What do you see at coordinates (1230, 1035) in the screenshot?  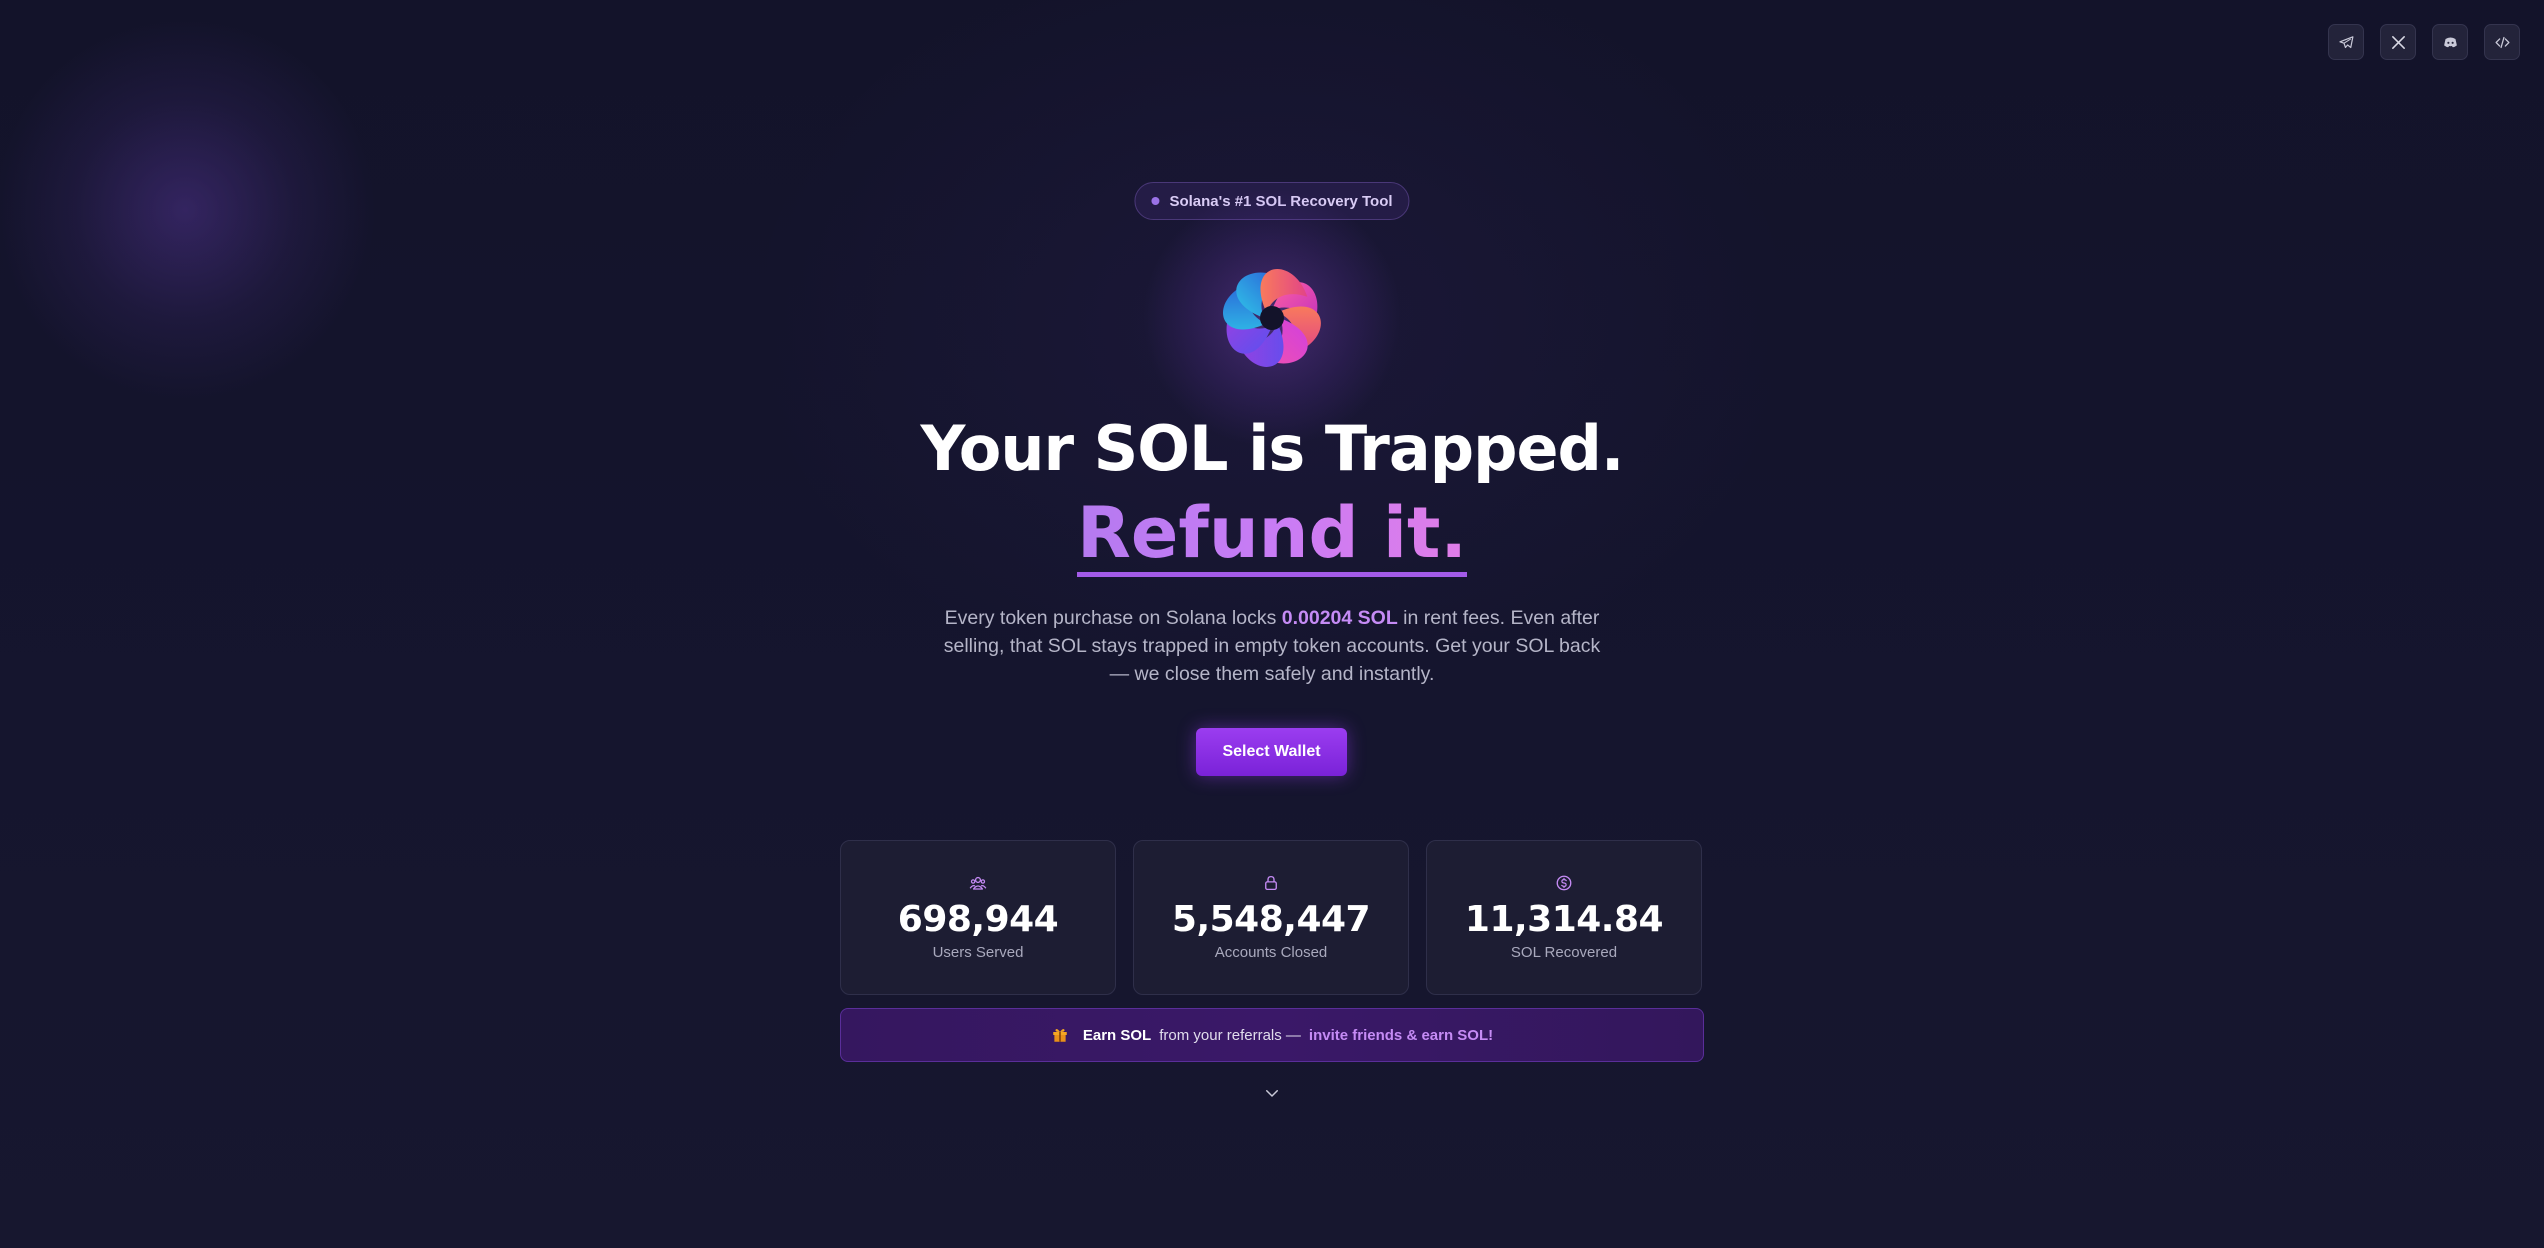 I see `referral-text: from your referrals —` at bounding box center [1230, 1035].